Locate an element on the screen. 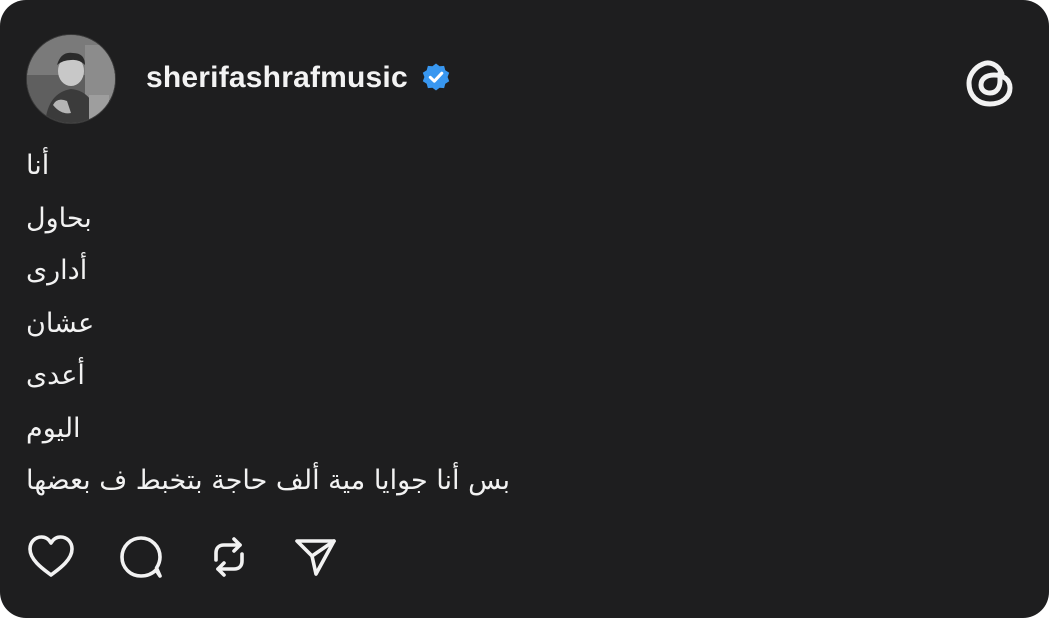 The image size is (1049, 618). share-button is located at coordinates (315, 557).